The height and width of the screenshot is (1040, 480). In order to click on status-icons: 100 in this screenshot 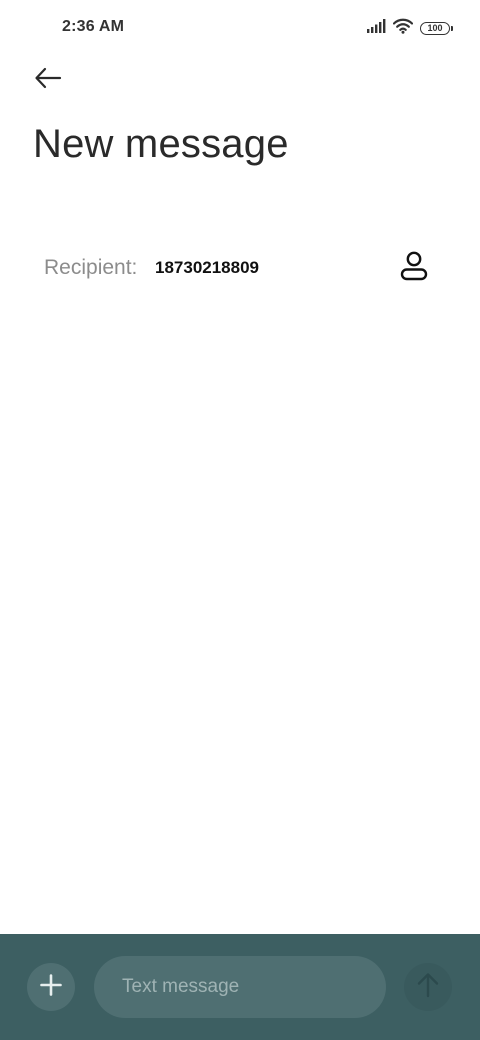, I will do `click(410, 28)`.